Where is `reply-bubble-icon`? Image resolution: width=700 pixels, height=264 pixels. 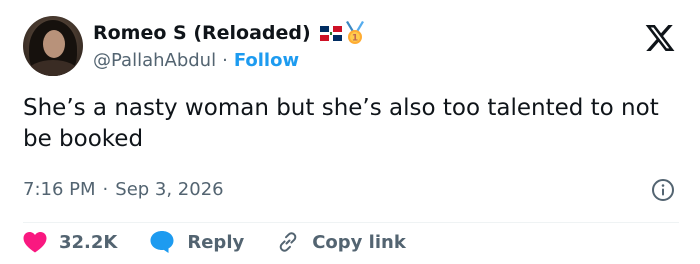 reply-bubble-icon is located at coordinates (162, 242).